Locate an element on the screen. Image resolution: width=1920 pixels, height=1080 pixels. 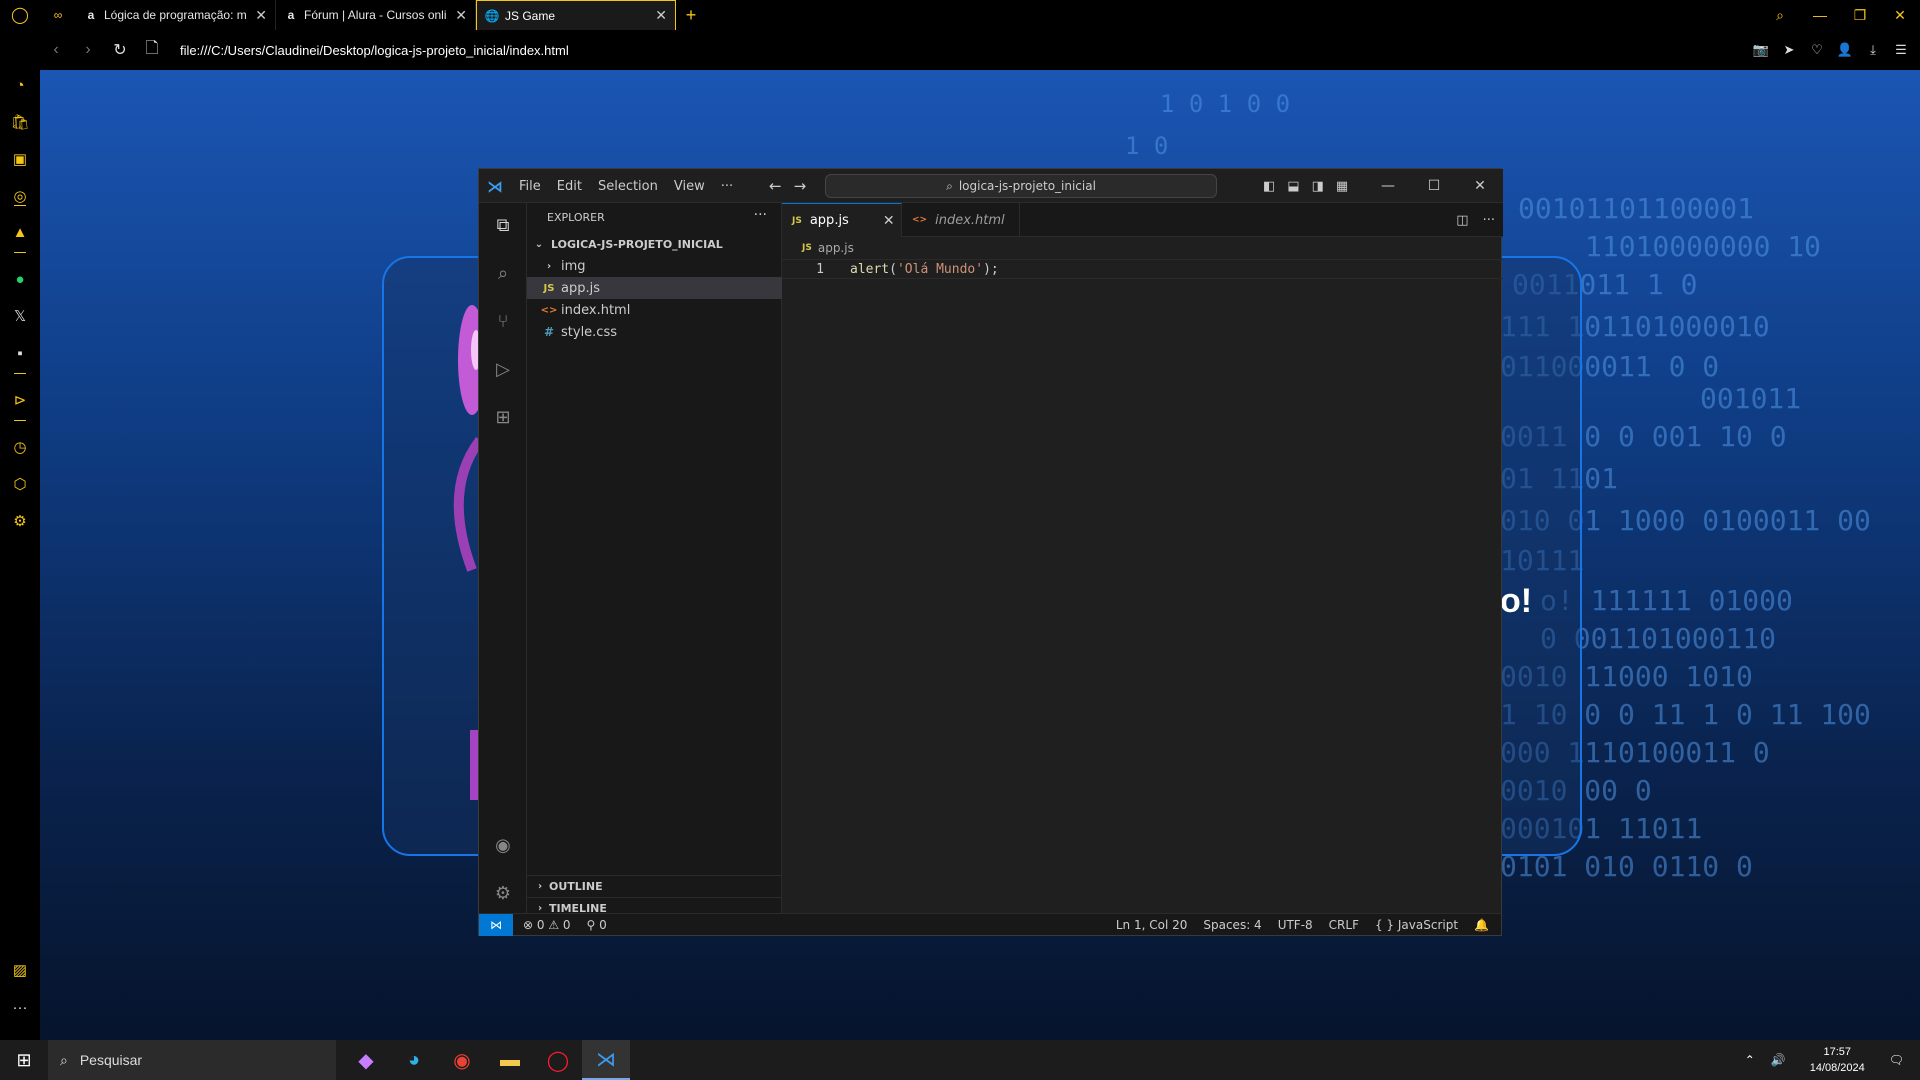
problems-status: ⊗ 0 ⚠ 0 is located at coordinates (547, 925).